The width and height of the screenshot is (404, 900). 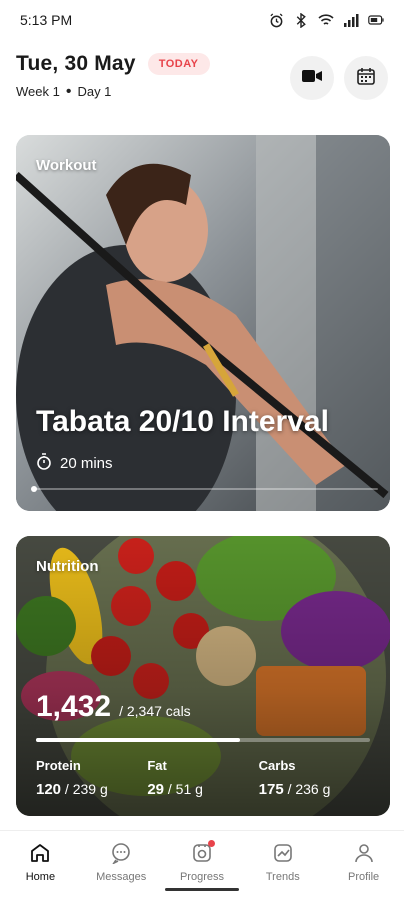 What do you see at coordinates (40, 853) in the screenshot?
I see `home-icon` at bounding box center [40, 853].